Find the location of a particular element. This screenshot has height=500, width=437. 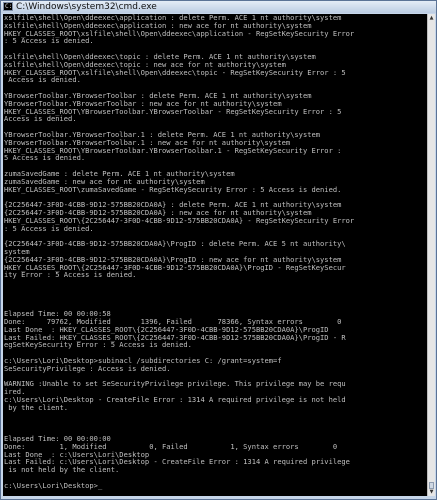

scroll-down-arrow-icon: ▼ is located at coordinates (431, 492).